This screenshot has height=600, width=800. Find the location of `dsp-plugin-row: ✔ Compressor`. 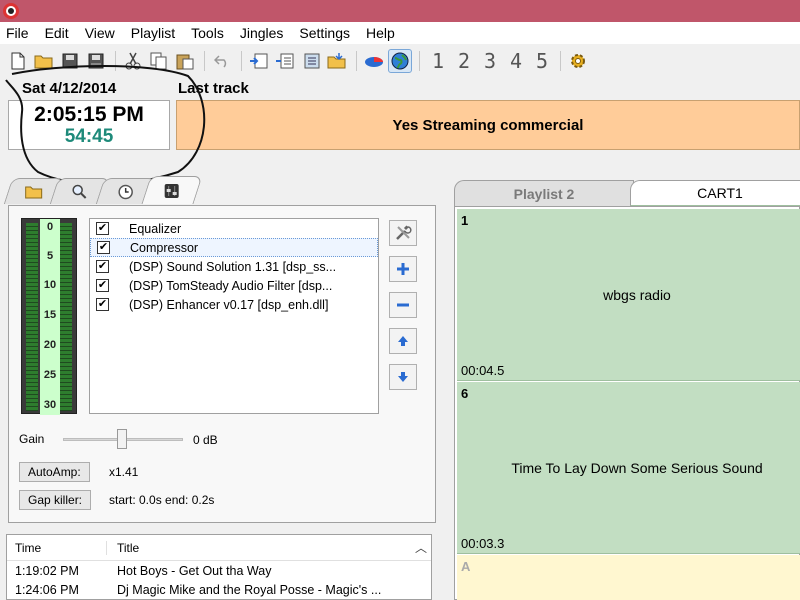

dsp-plugin-row: ✔ Compressor is located at coordinates (234, 247).